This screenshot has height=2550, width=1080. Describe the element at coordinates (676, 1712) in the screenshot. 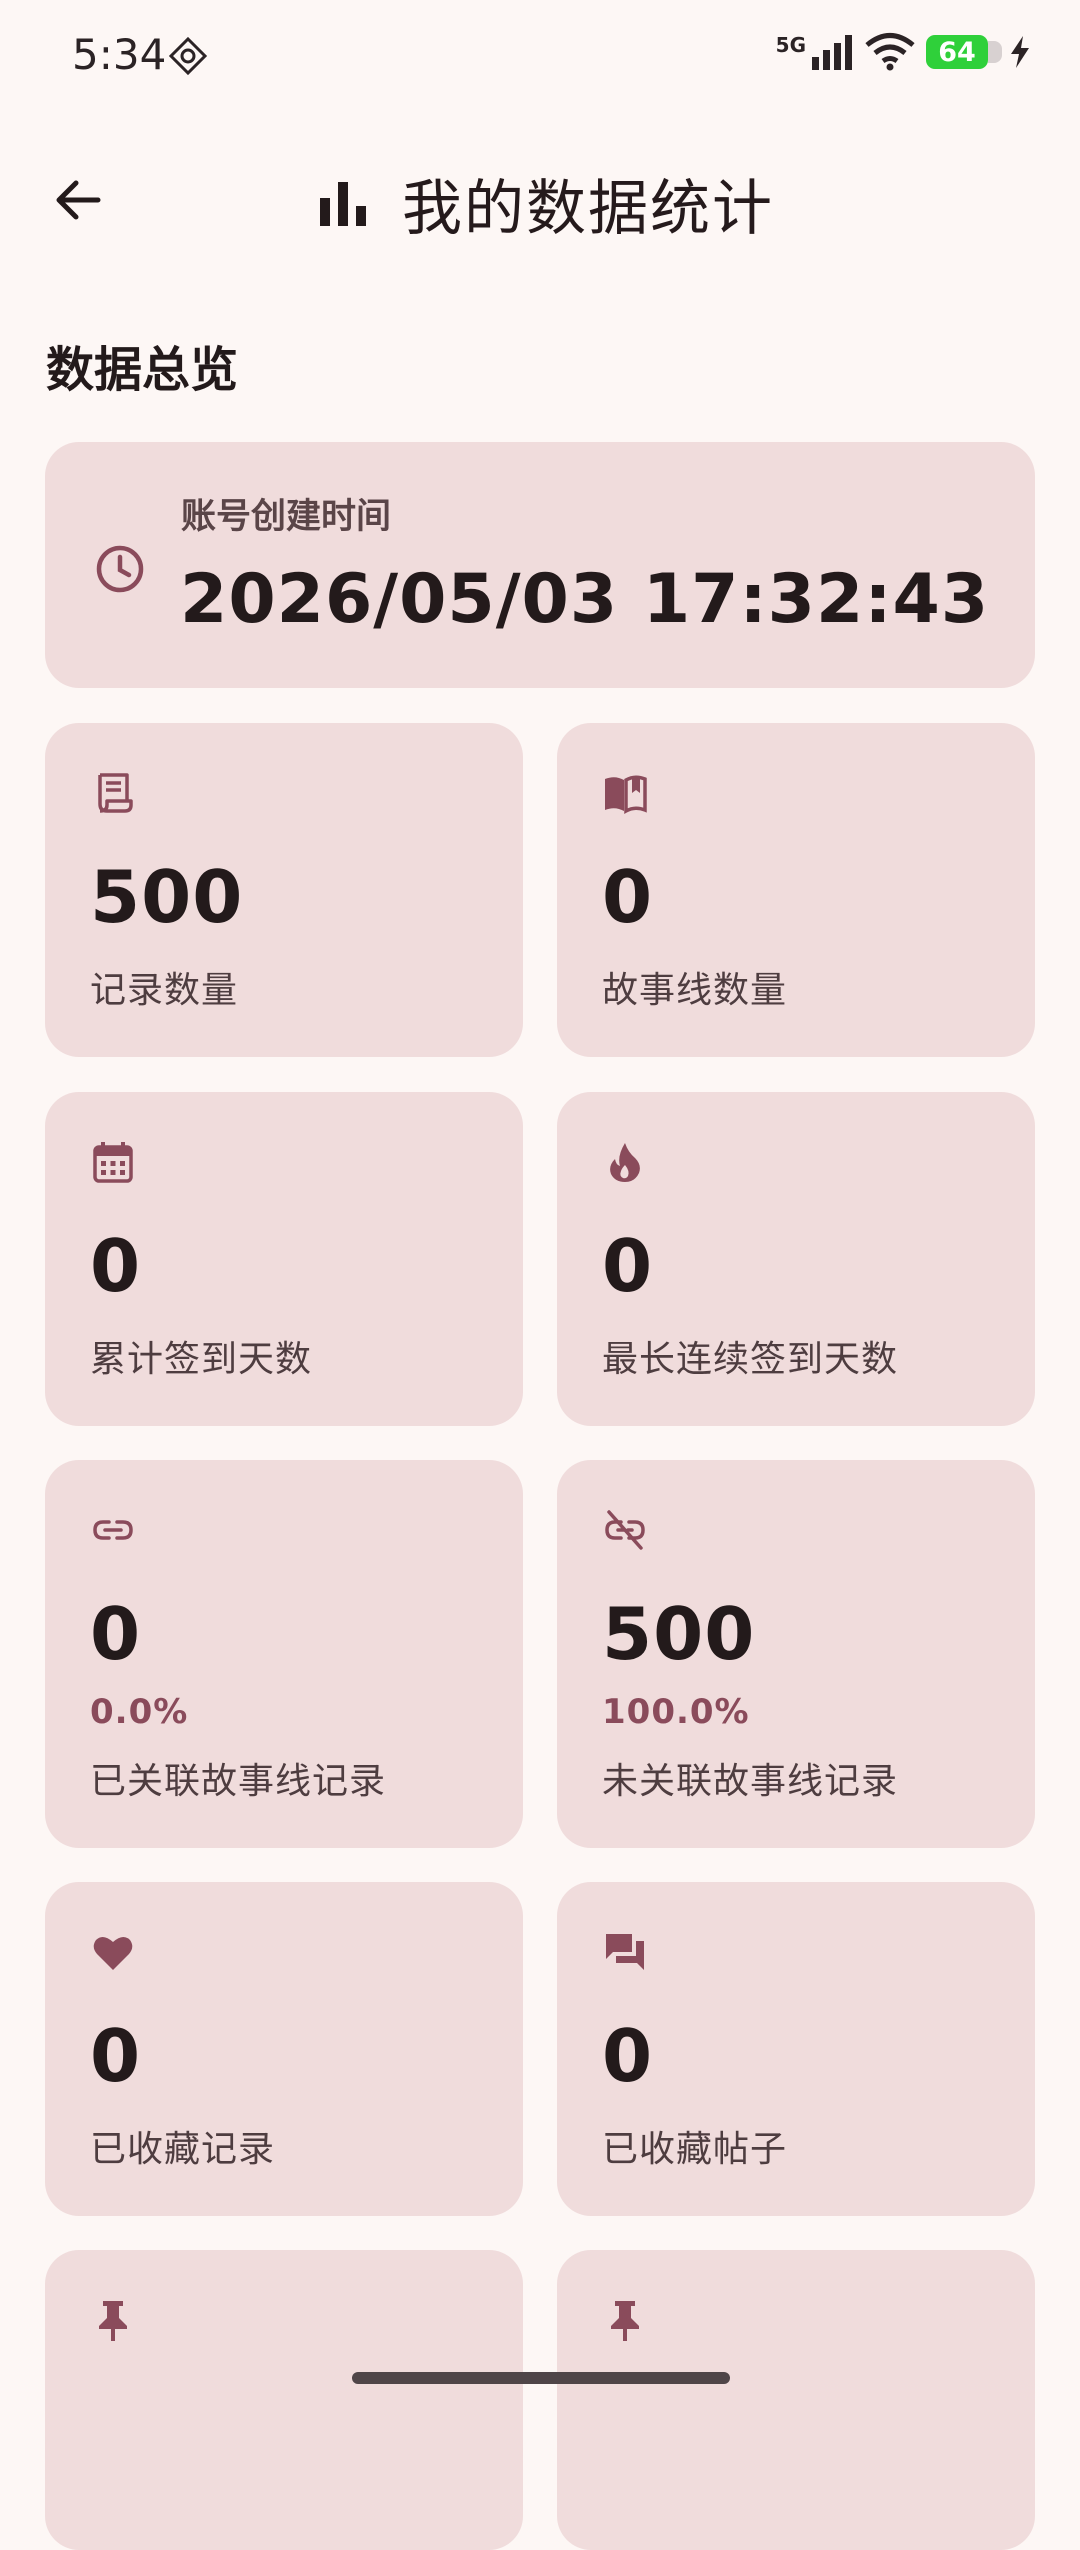

I see `stat-percent: 100.0%` at that location.